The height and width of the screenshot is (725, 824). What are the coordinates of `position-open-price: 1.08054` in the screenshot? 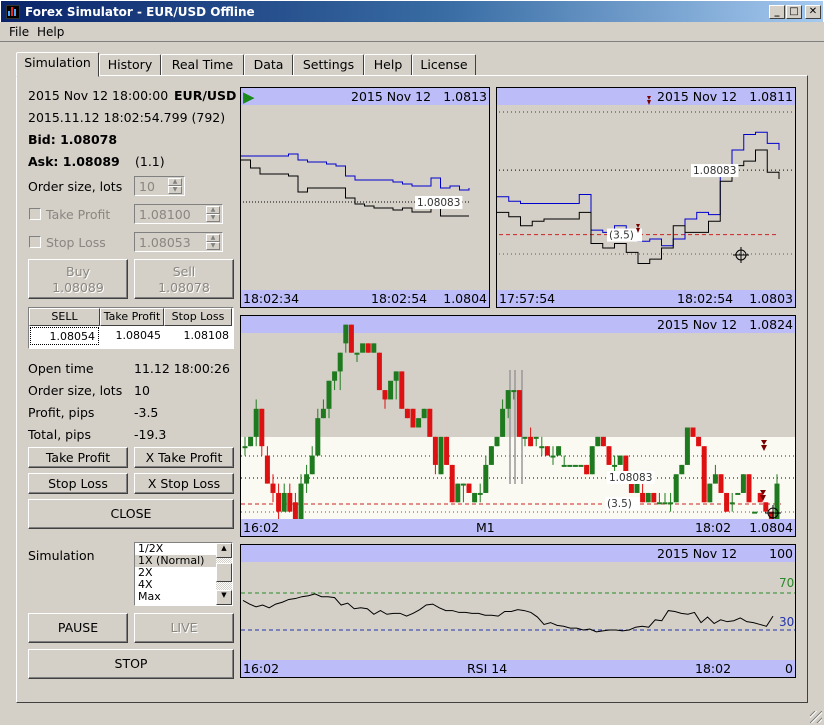 It's located at (64, 336).